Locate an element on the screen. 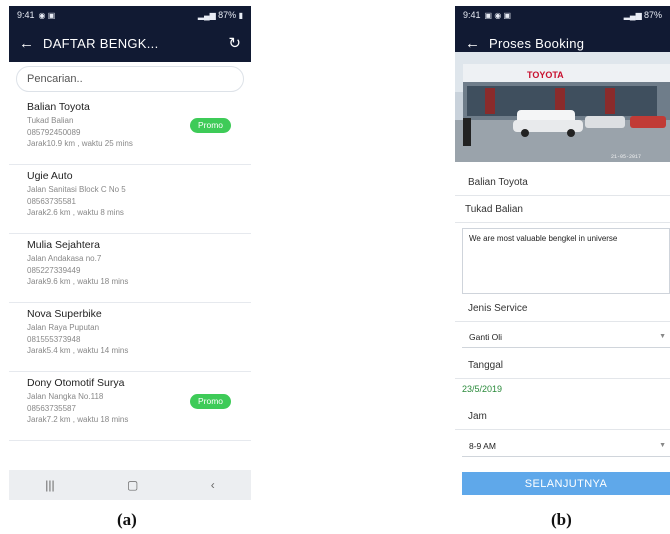 The image size is (670, 534). nav-back-icon: ‹ is located at coordinates (213, 485).